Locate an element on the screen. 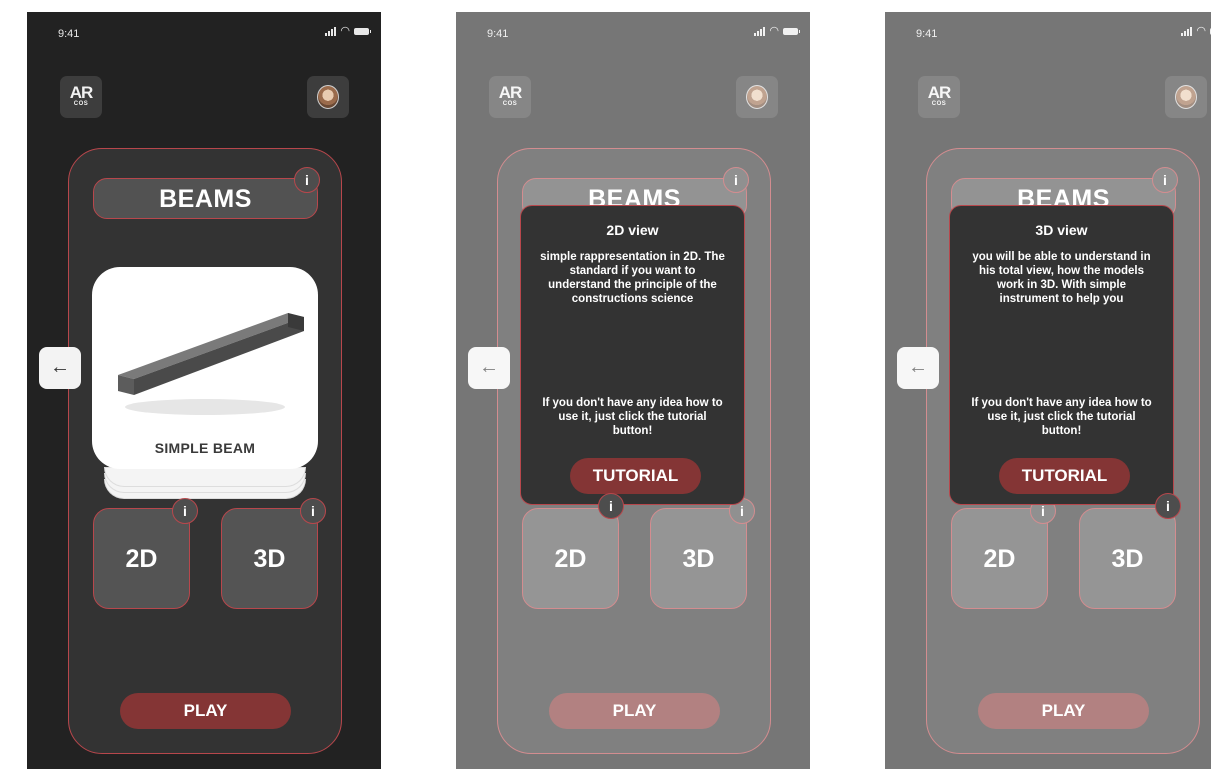 Image resolution: width=1211 pixels, height=769 pixels. profile-button is located at coordinates (328, 97).